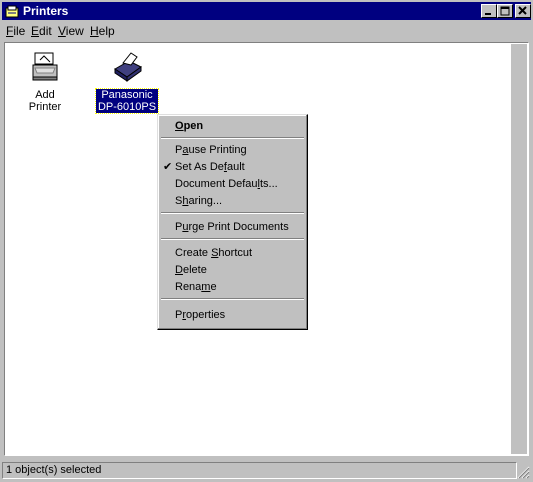 This screenshot has width=533, height=482. What do you see at coordinates (519, 249) in the screenshot?
I see `vertical-scrollbar` at bounding box center [519, 249].